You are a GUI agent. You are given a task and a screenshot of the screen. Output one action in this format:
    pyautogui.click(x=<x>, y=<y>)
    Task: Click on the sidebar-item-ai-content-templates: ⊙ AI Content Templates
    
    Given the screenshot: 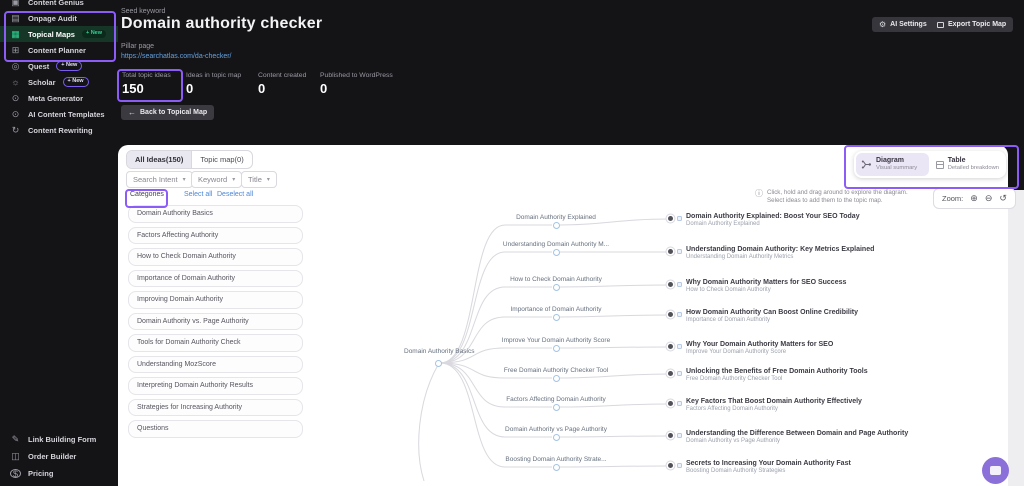 What is the action you would take?
    pyautogui.click(x=59, y=114)
    